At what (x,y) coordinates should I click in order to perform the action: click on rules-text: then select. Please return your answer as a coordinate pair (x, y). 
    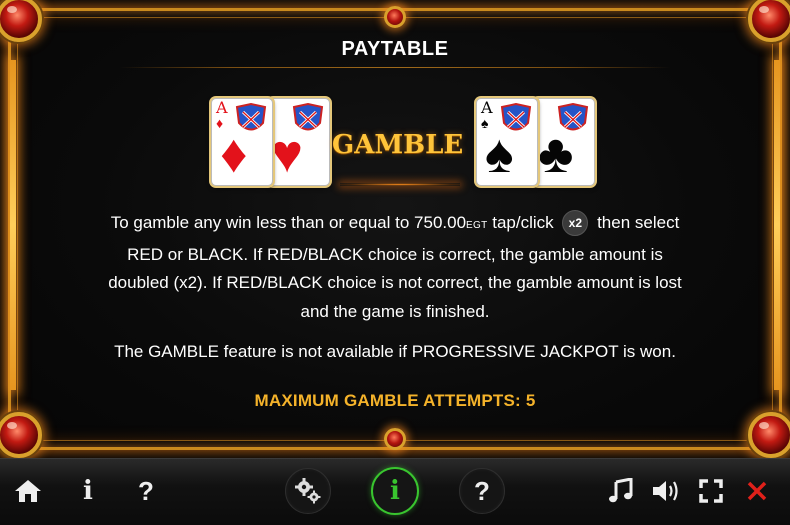
    Looking at the image, I should click on (636, 222).